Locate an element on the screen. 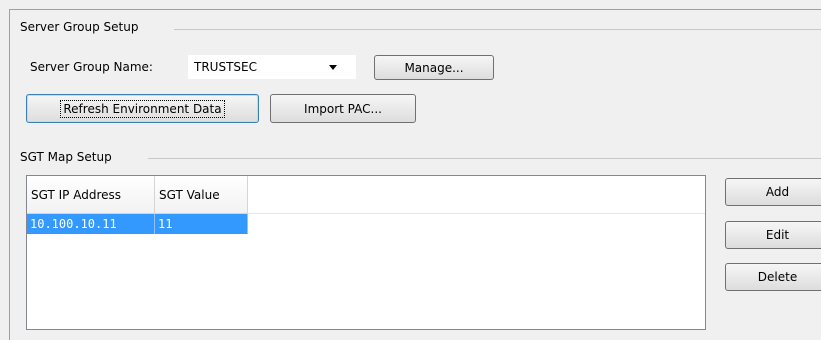 This screenshot has width=821, height=340. server-group-setup-title: Server Group Setup is located at coordinates (82, 27).